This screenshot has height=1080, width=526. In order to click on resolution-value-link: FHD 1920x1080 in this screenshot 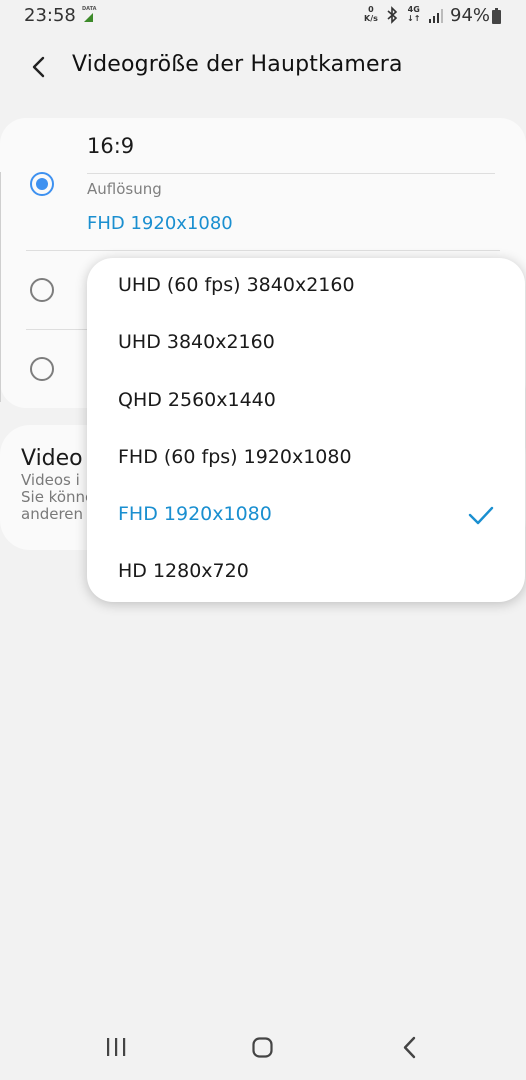, I will do `click(160, 223)`.